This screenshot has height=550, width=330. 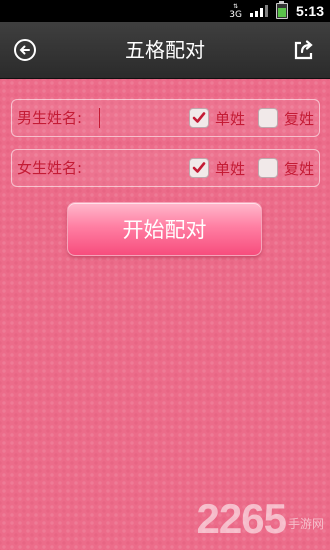 What do you see at coordinates (165, 11) in the screenshot?
I see `status-bar: ⇅ 3G 5:13` at bounding box center [165, 11].